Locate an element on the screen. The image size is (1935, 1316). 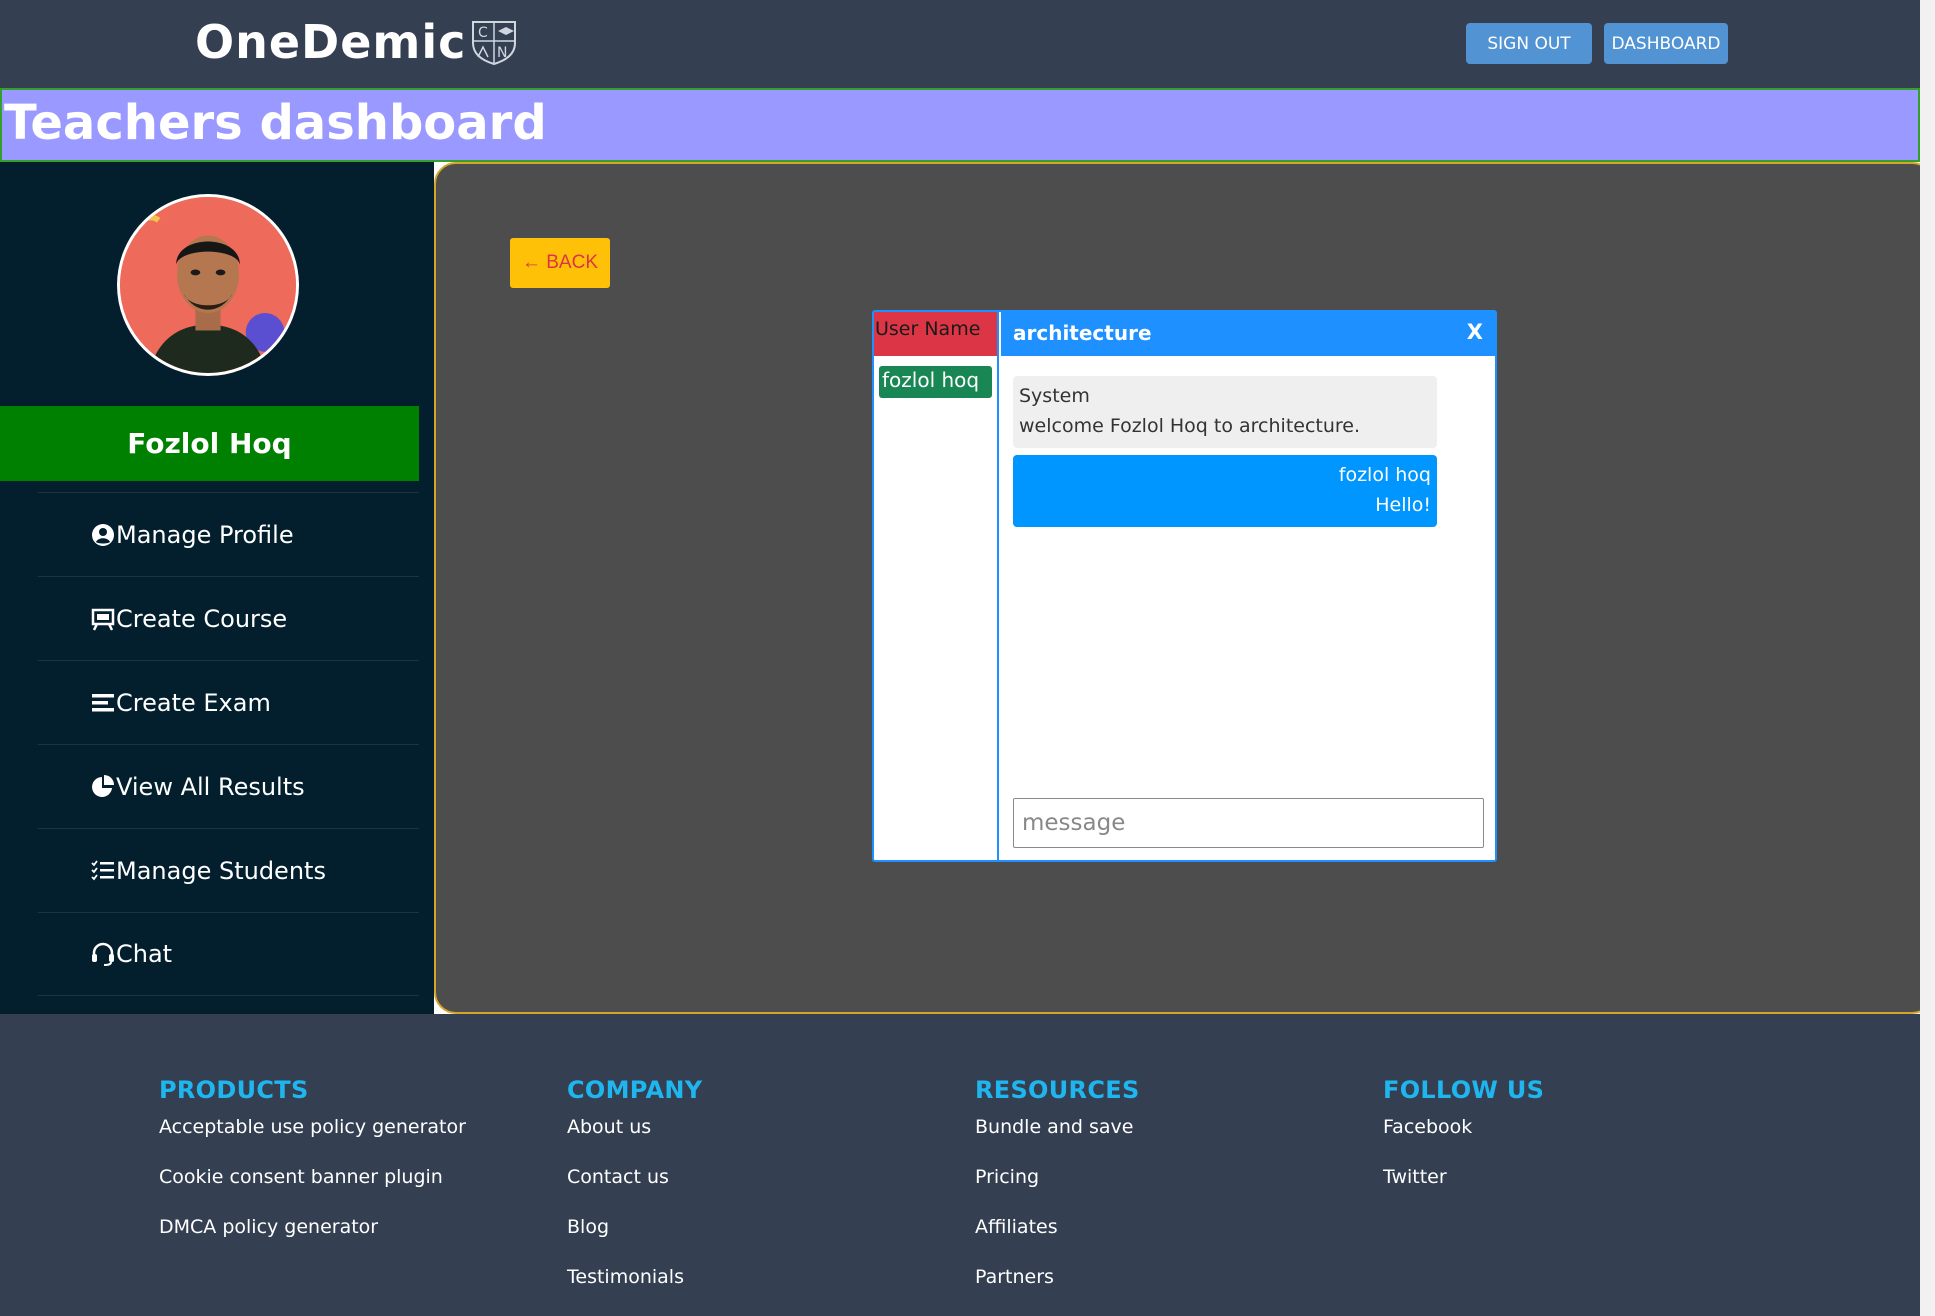
message-text: welcome Fozlol Hoq to architecture. is located at coordinates (1190, 426).